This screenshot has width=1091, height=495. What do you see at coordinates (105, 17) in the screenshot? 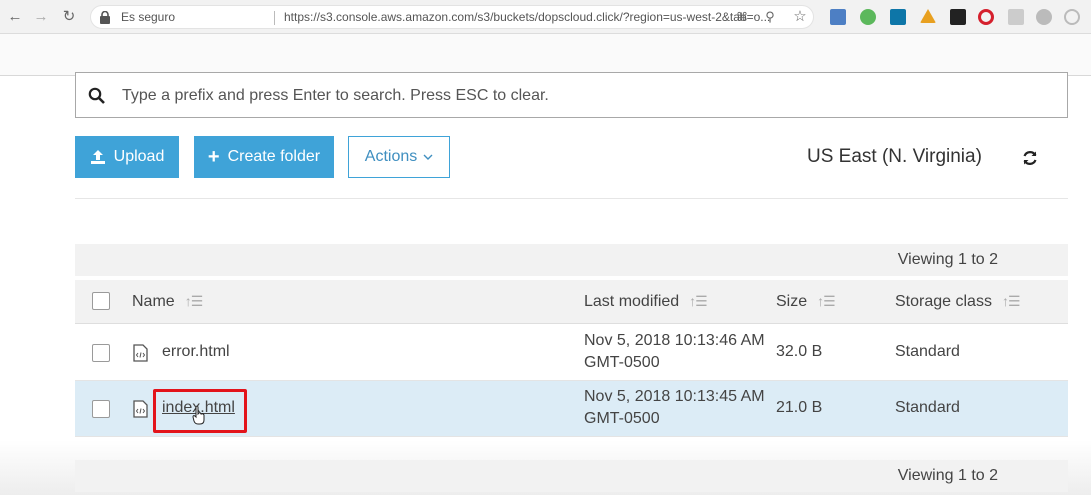
I see `lock-icon` at bounding box center [105, 17].